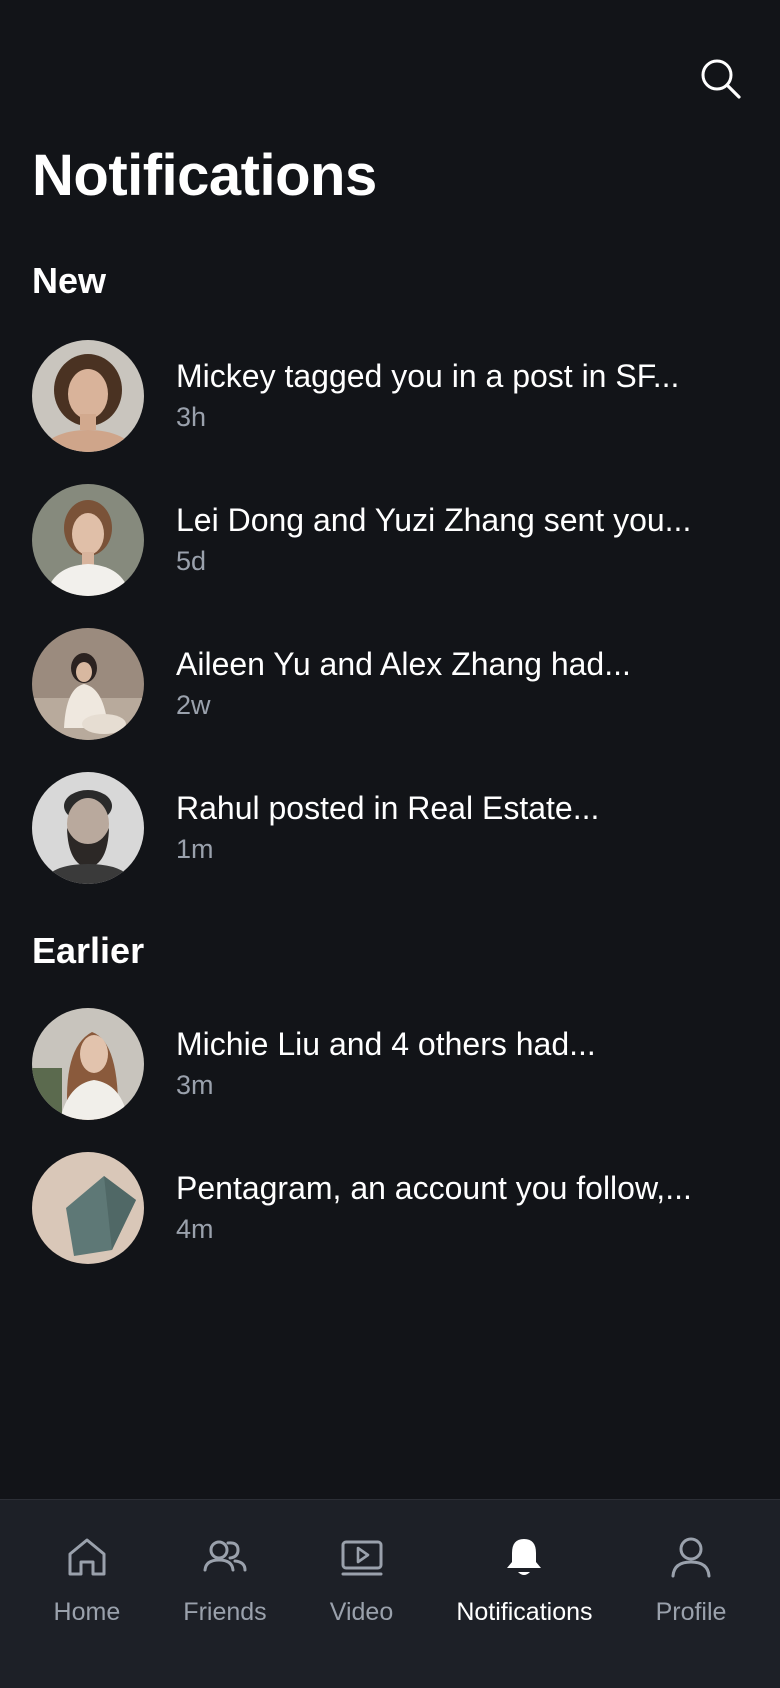 The height and width of the screenshot is (1688, 780). I want to click on bottom-tab-bar: Home Friends Video Notifications Profile, so click(390, 1593).